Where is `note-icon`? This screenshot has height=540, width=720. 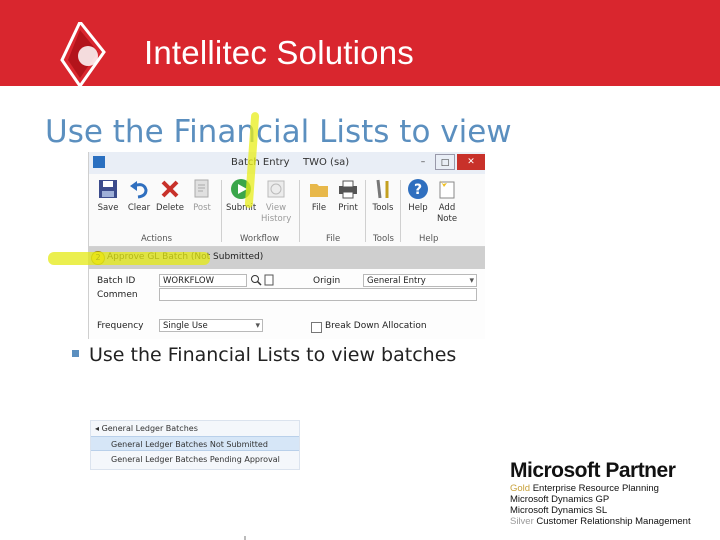 note-icon is located at coordinates (447, 189).